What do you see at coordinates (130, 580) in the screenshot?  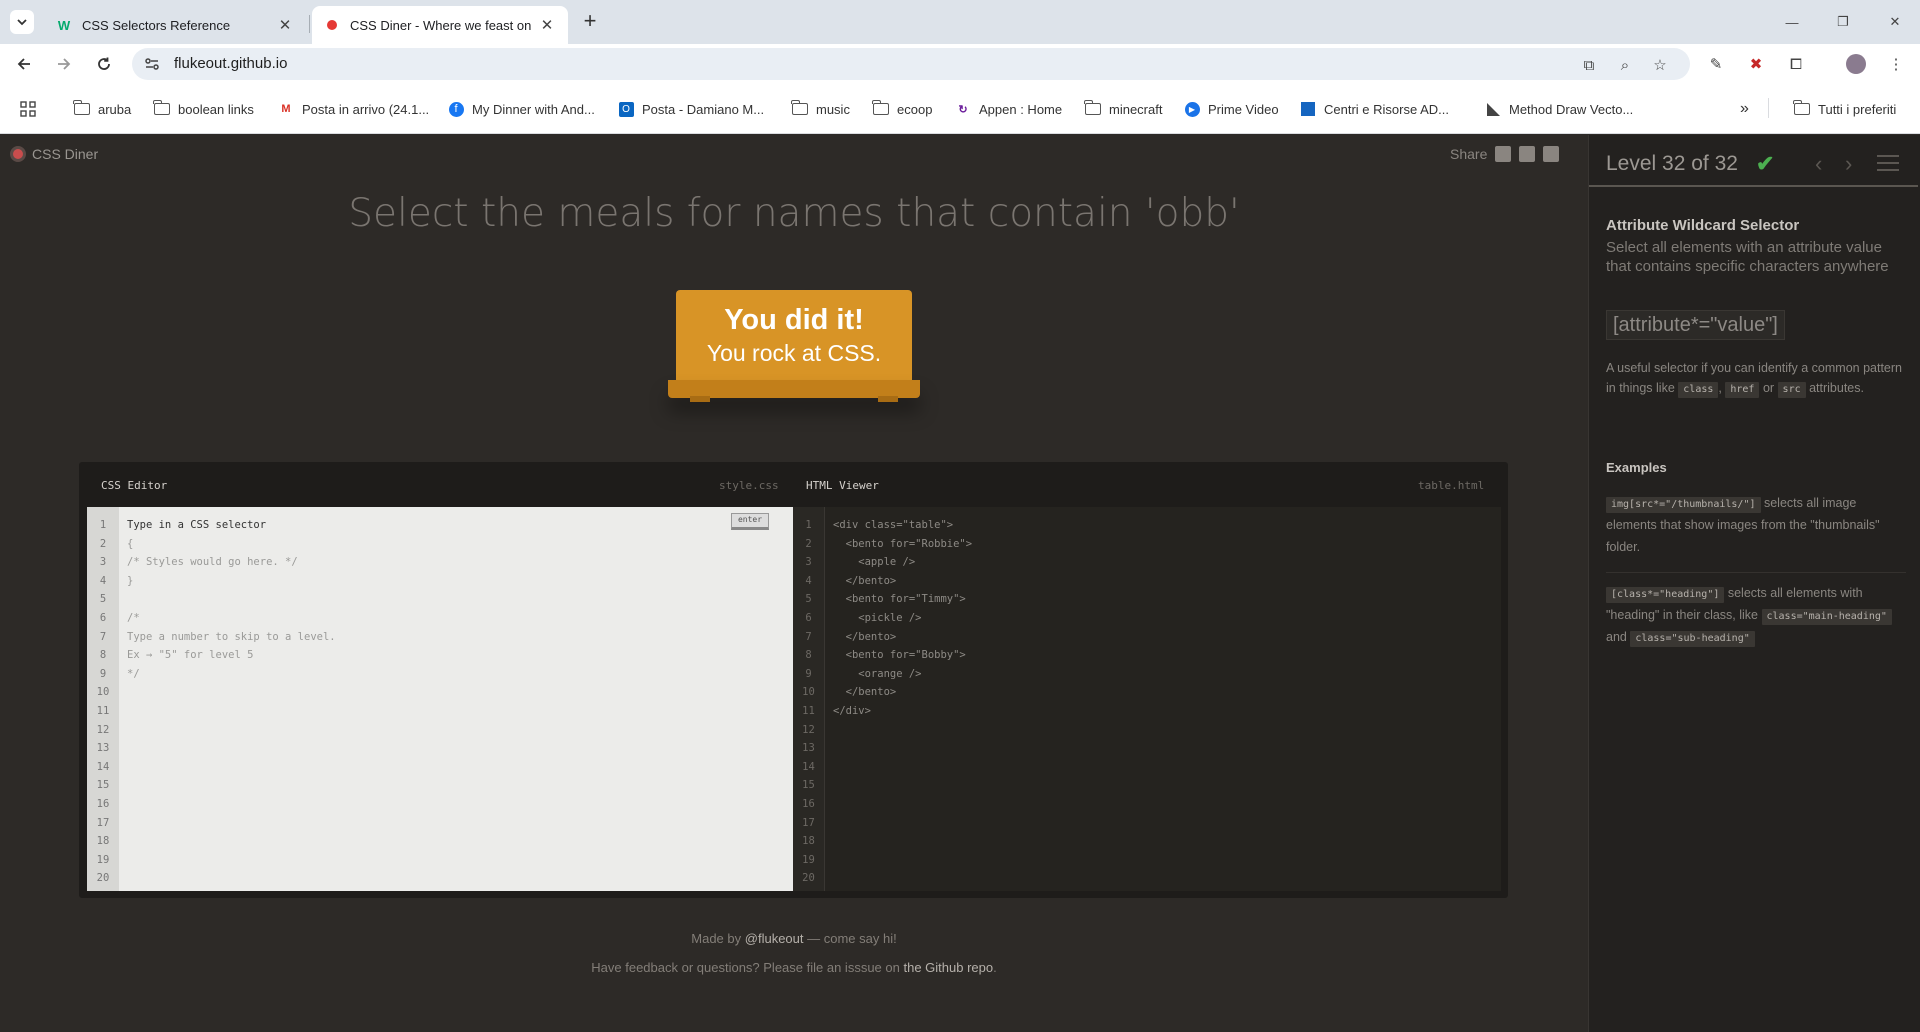 I see `code-line: }` at bounding box center [130, 580].